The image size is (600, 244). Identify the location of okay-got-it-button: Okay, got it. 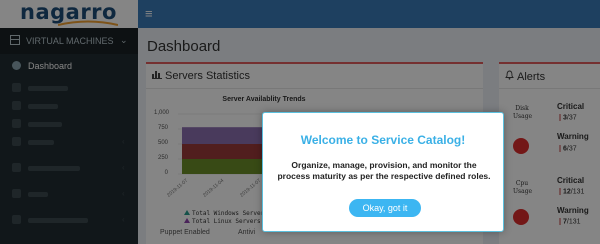
(385, 208).